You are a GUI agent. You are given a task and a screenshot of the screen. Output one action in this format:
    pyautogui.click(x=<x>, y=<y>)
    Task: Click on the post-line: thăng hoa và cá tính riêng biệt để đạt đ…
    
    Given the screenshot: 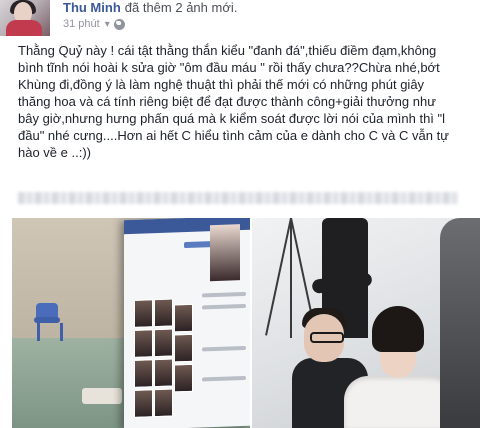 What is the action you would take?
    pyautogui.click(x=227, y=101)
    